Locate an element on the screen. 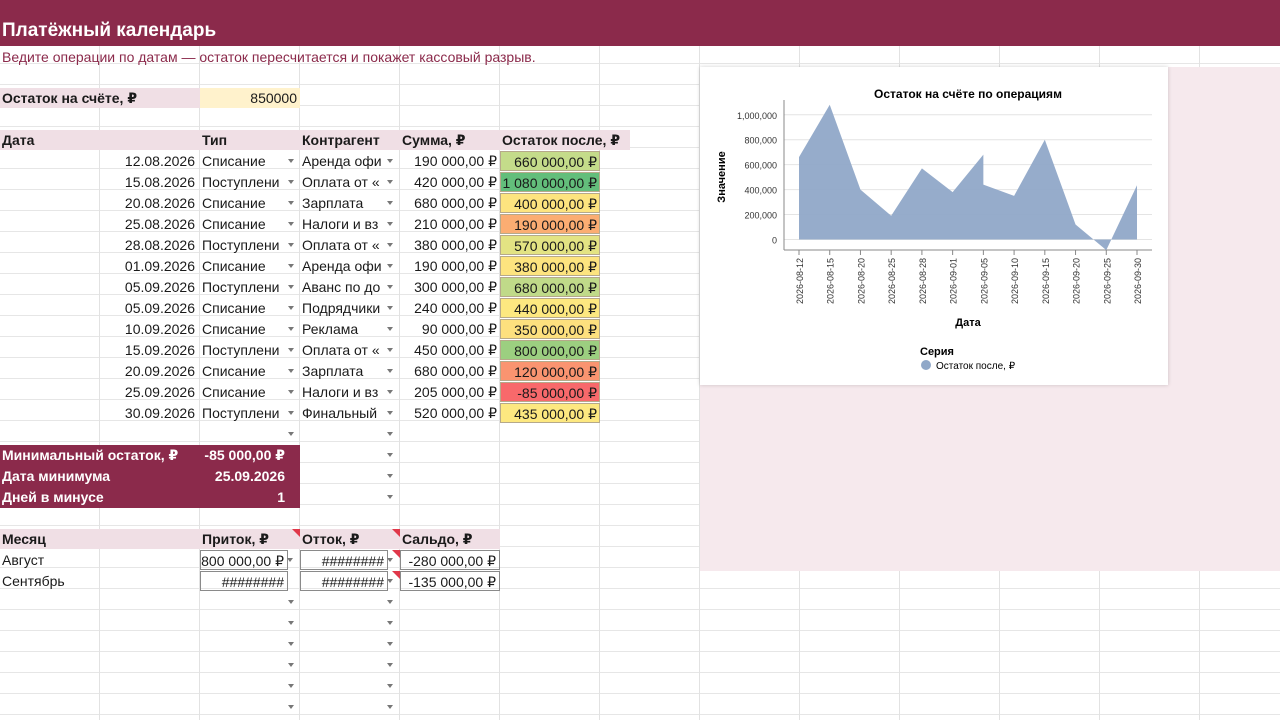 This screenshot has height=720, width=1280. row-date: 20.08.2026 is located at coordinates (99, 203).